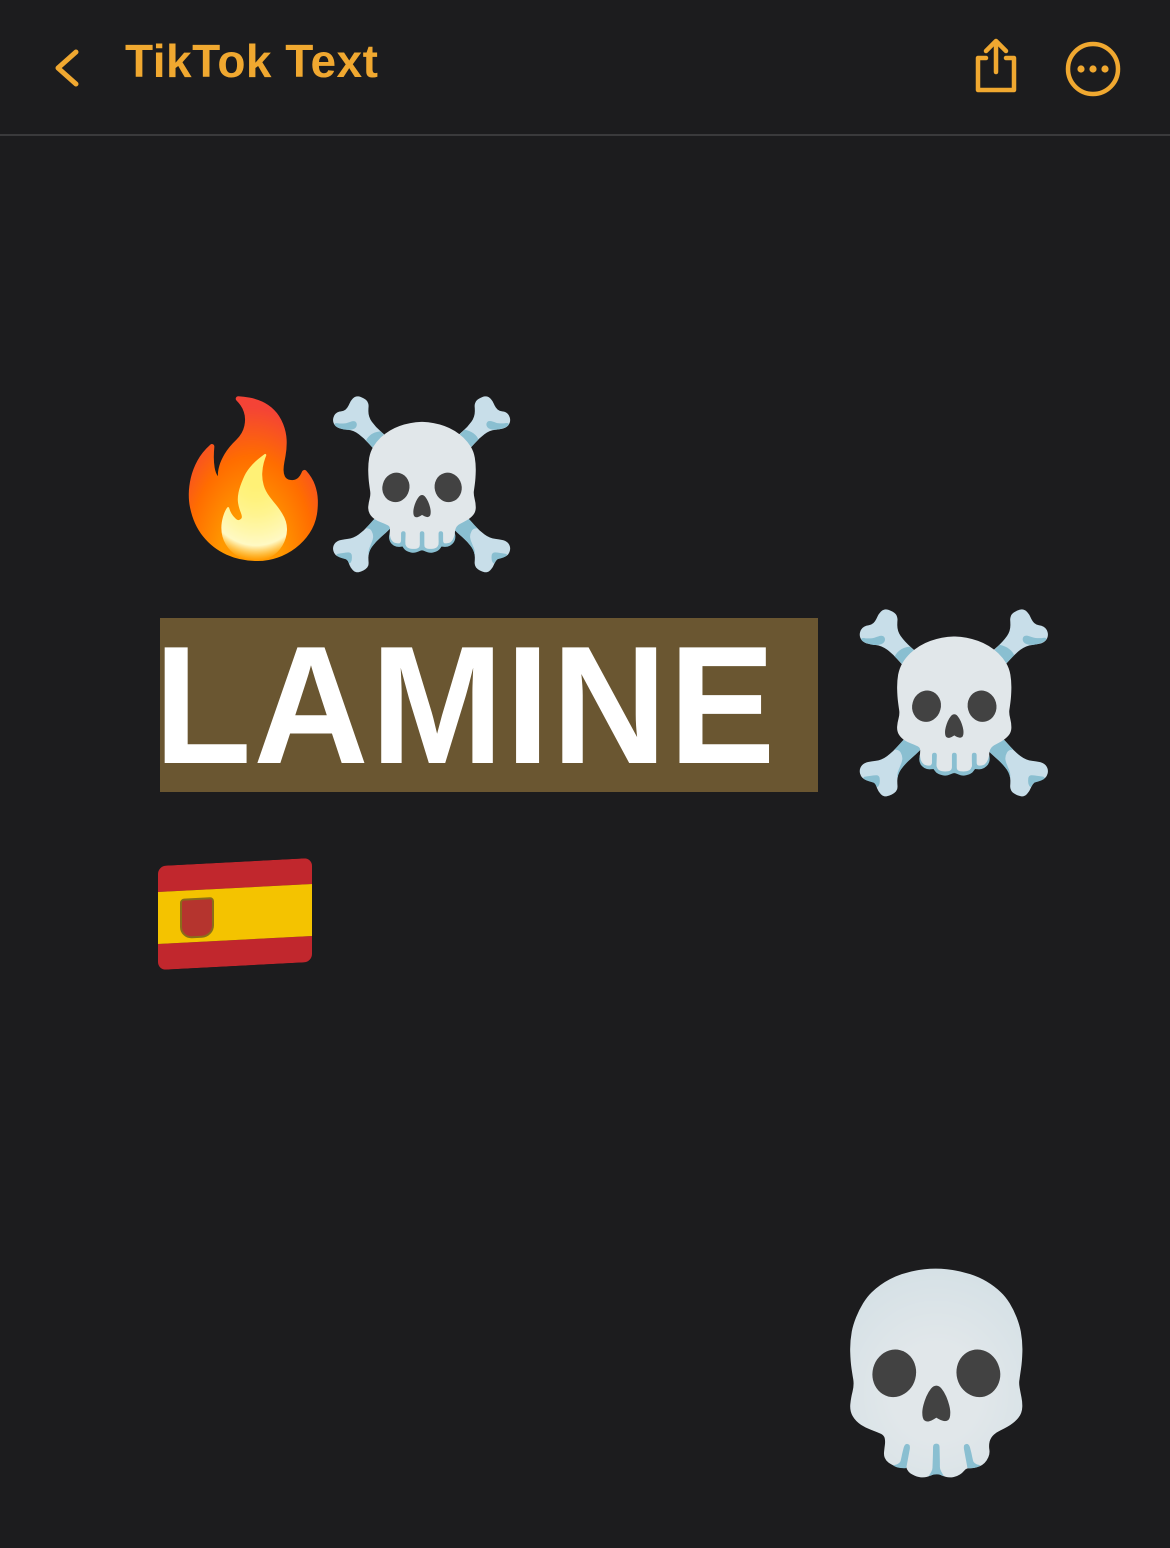 This screenshot has height=1548, width=1170. I want to click on chevron-left-icon, so click(68, 68).